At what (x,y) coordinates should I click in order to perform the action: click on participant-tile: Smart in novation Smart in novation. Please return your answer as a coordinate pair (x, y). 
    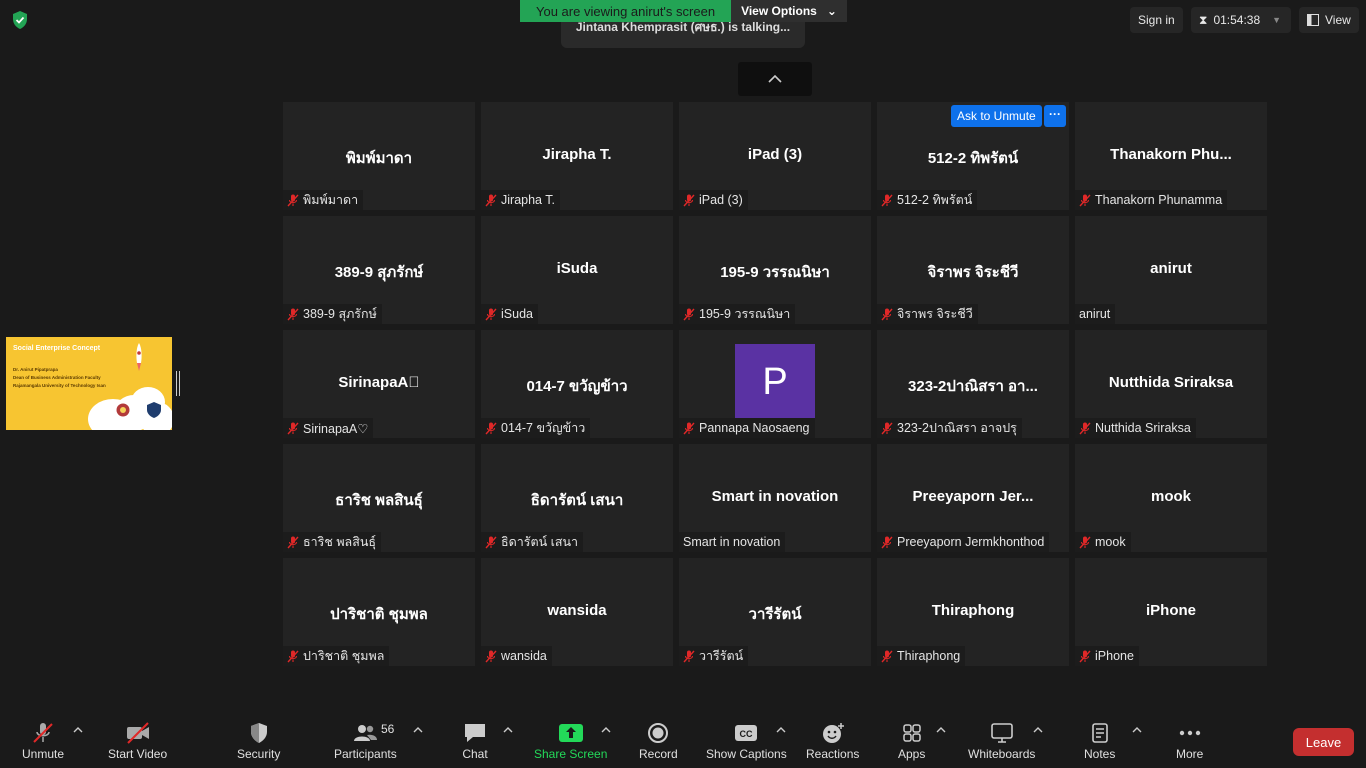
    Looking at the image, I should click on (775, 498).